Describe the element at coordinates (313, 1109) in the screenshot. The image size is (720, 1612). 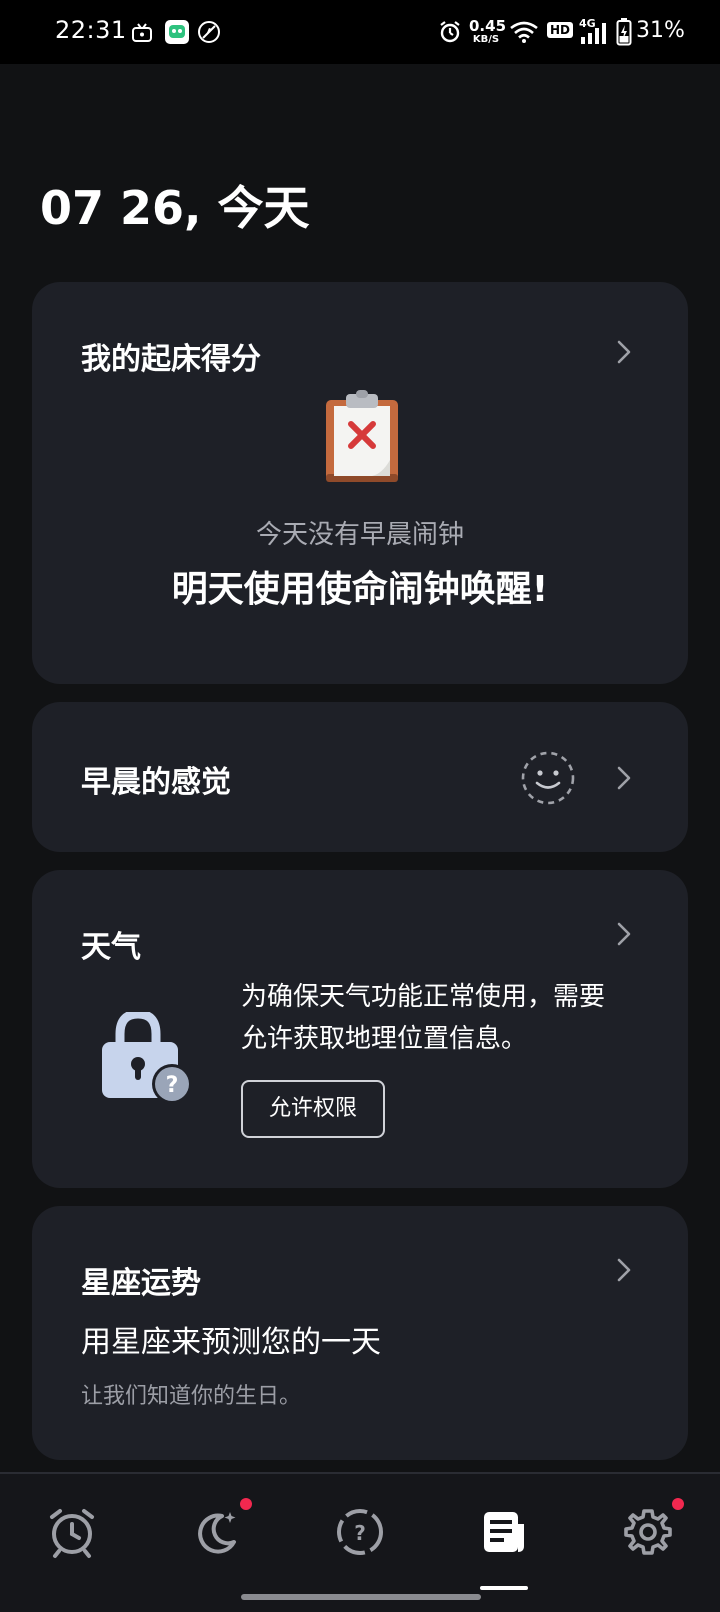
I see `allow-permission-button: 允许权限` at that location.